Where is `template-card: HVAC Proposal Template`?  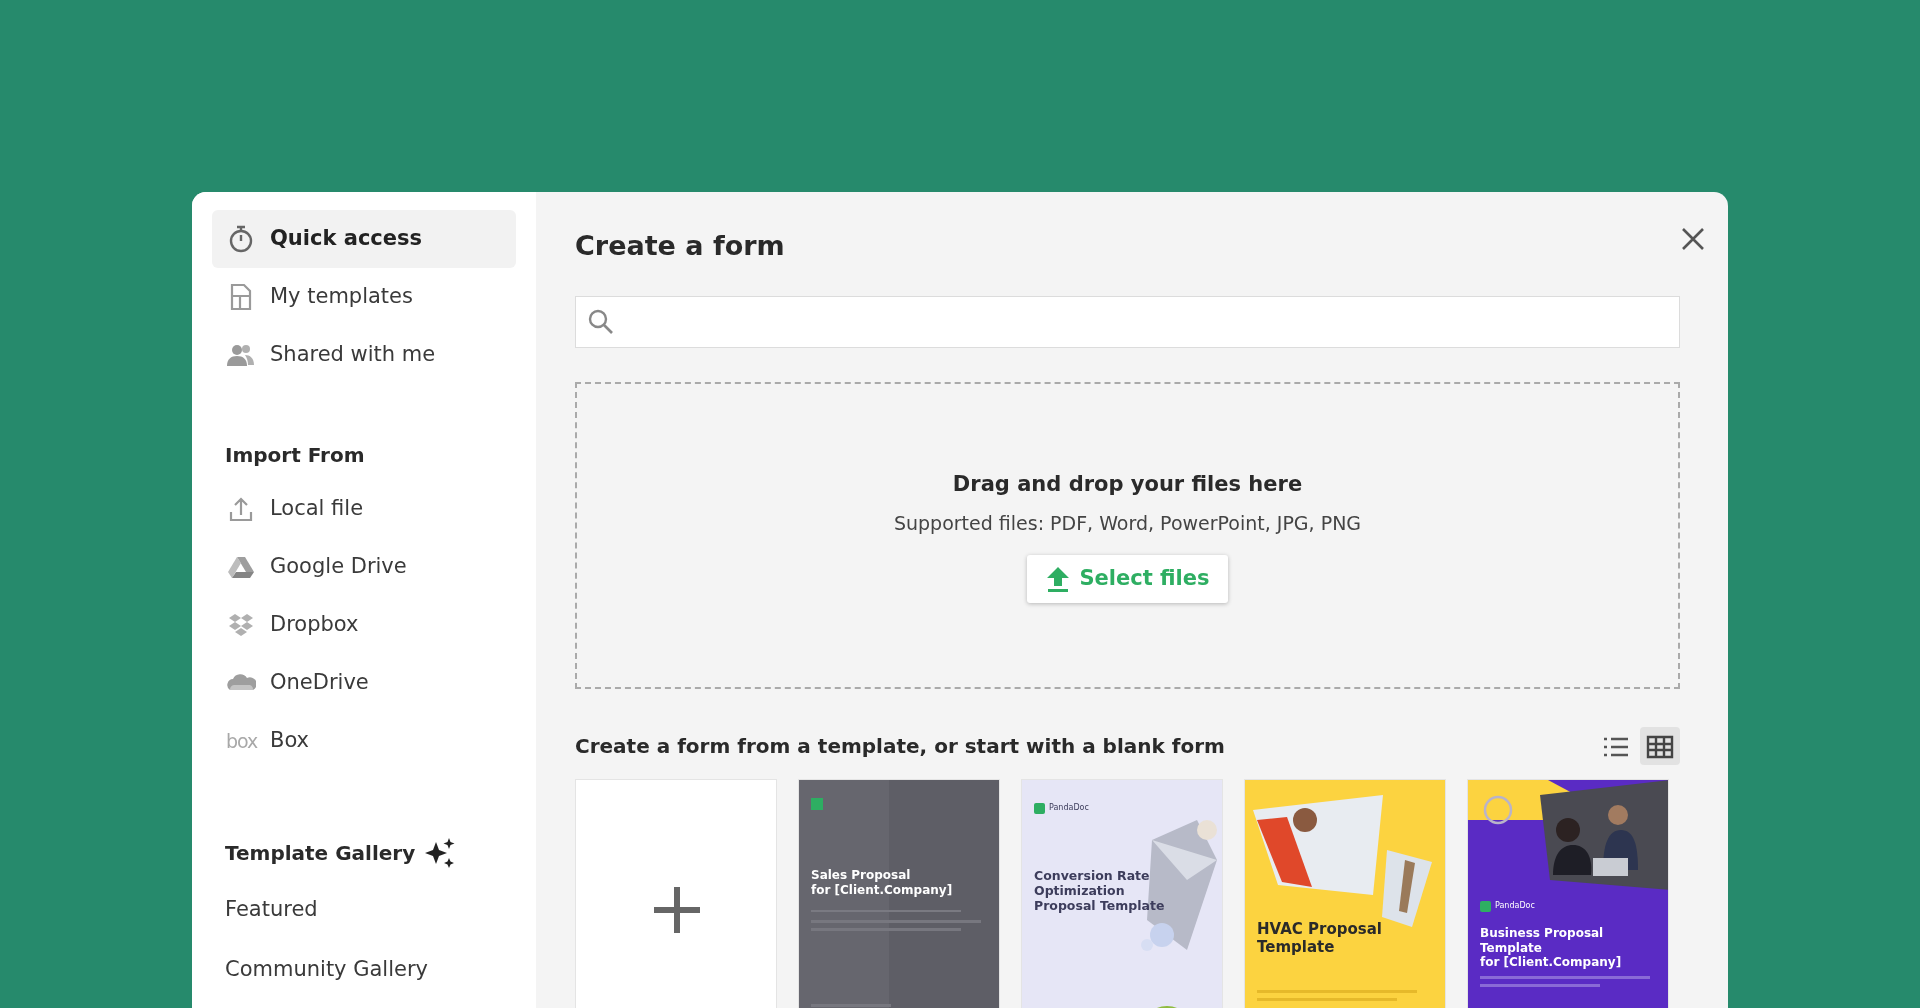
template-card: HVAC Proposal Template is located at coordinates (1345, 893).